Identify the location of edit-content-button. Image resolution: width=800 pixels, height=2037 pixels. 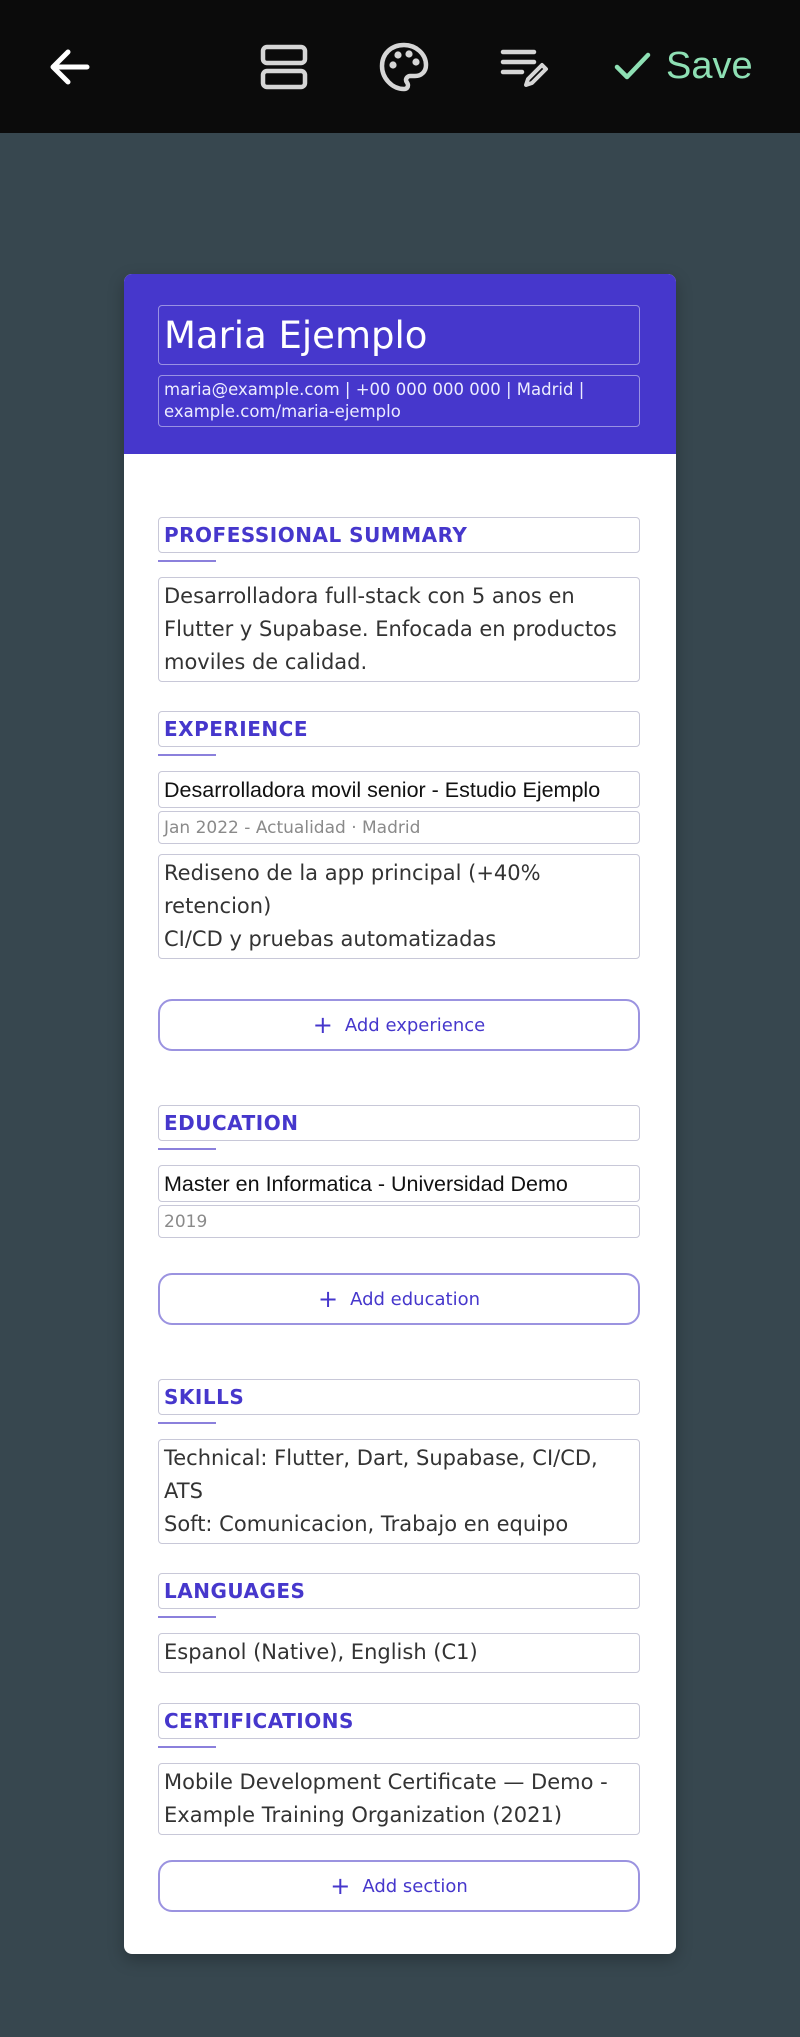
(524, 67).